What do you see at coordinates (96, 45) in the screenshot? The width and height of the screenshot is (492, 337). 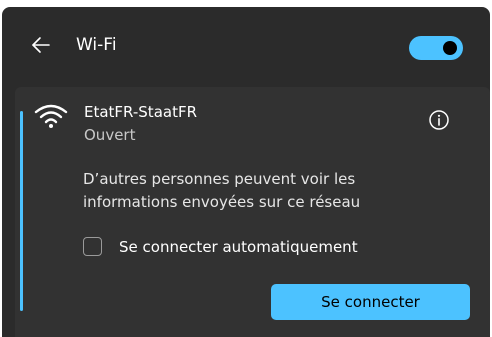 I see `page-title: Wi-Fi` at bounding box center [96, 45].